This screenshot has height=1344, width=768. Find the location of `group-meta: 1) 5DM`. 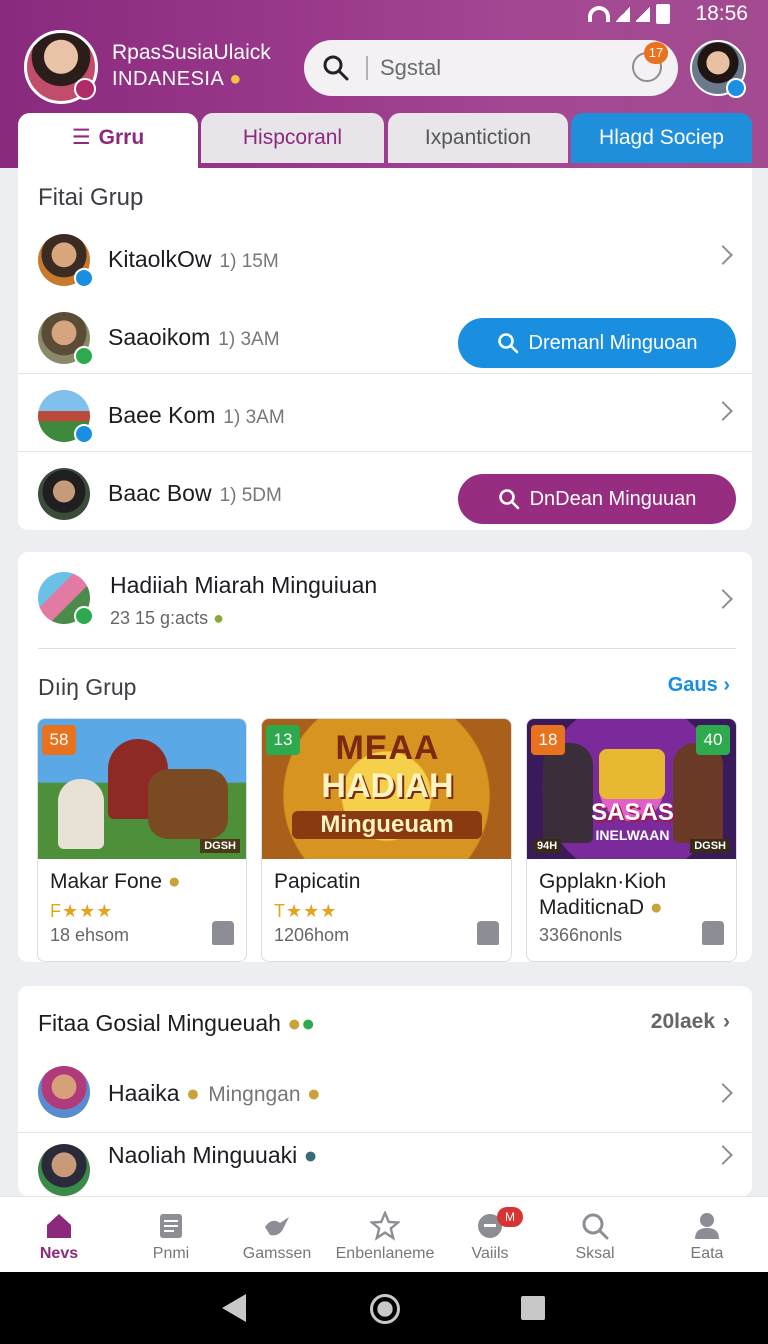

group-meta: 1) 5DM is located at coordinates (250, 495).